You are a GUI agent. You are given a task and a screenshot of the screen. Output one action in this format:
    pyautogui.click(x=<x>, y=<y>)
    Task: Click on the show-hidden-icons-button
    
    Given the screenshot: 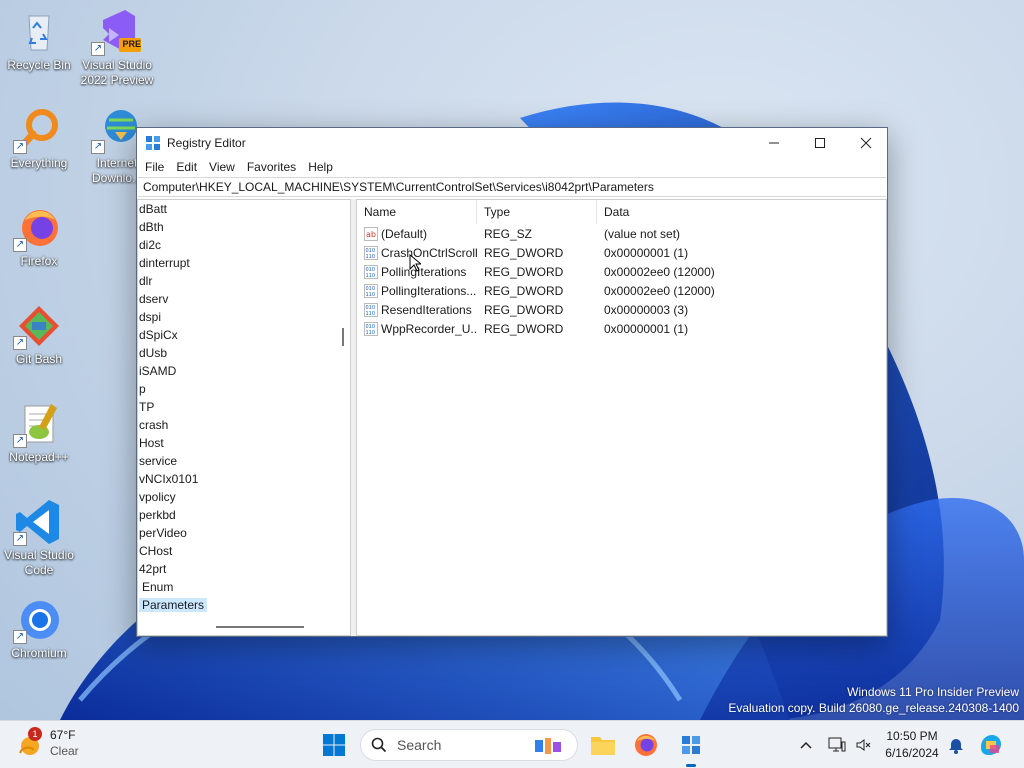 What is the action you would take?
    pyautogui.click(x=806, y=745)
    